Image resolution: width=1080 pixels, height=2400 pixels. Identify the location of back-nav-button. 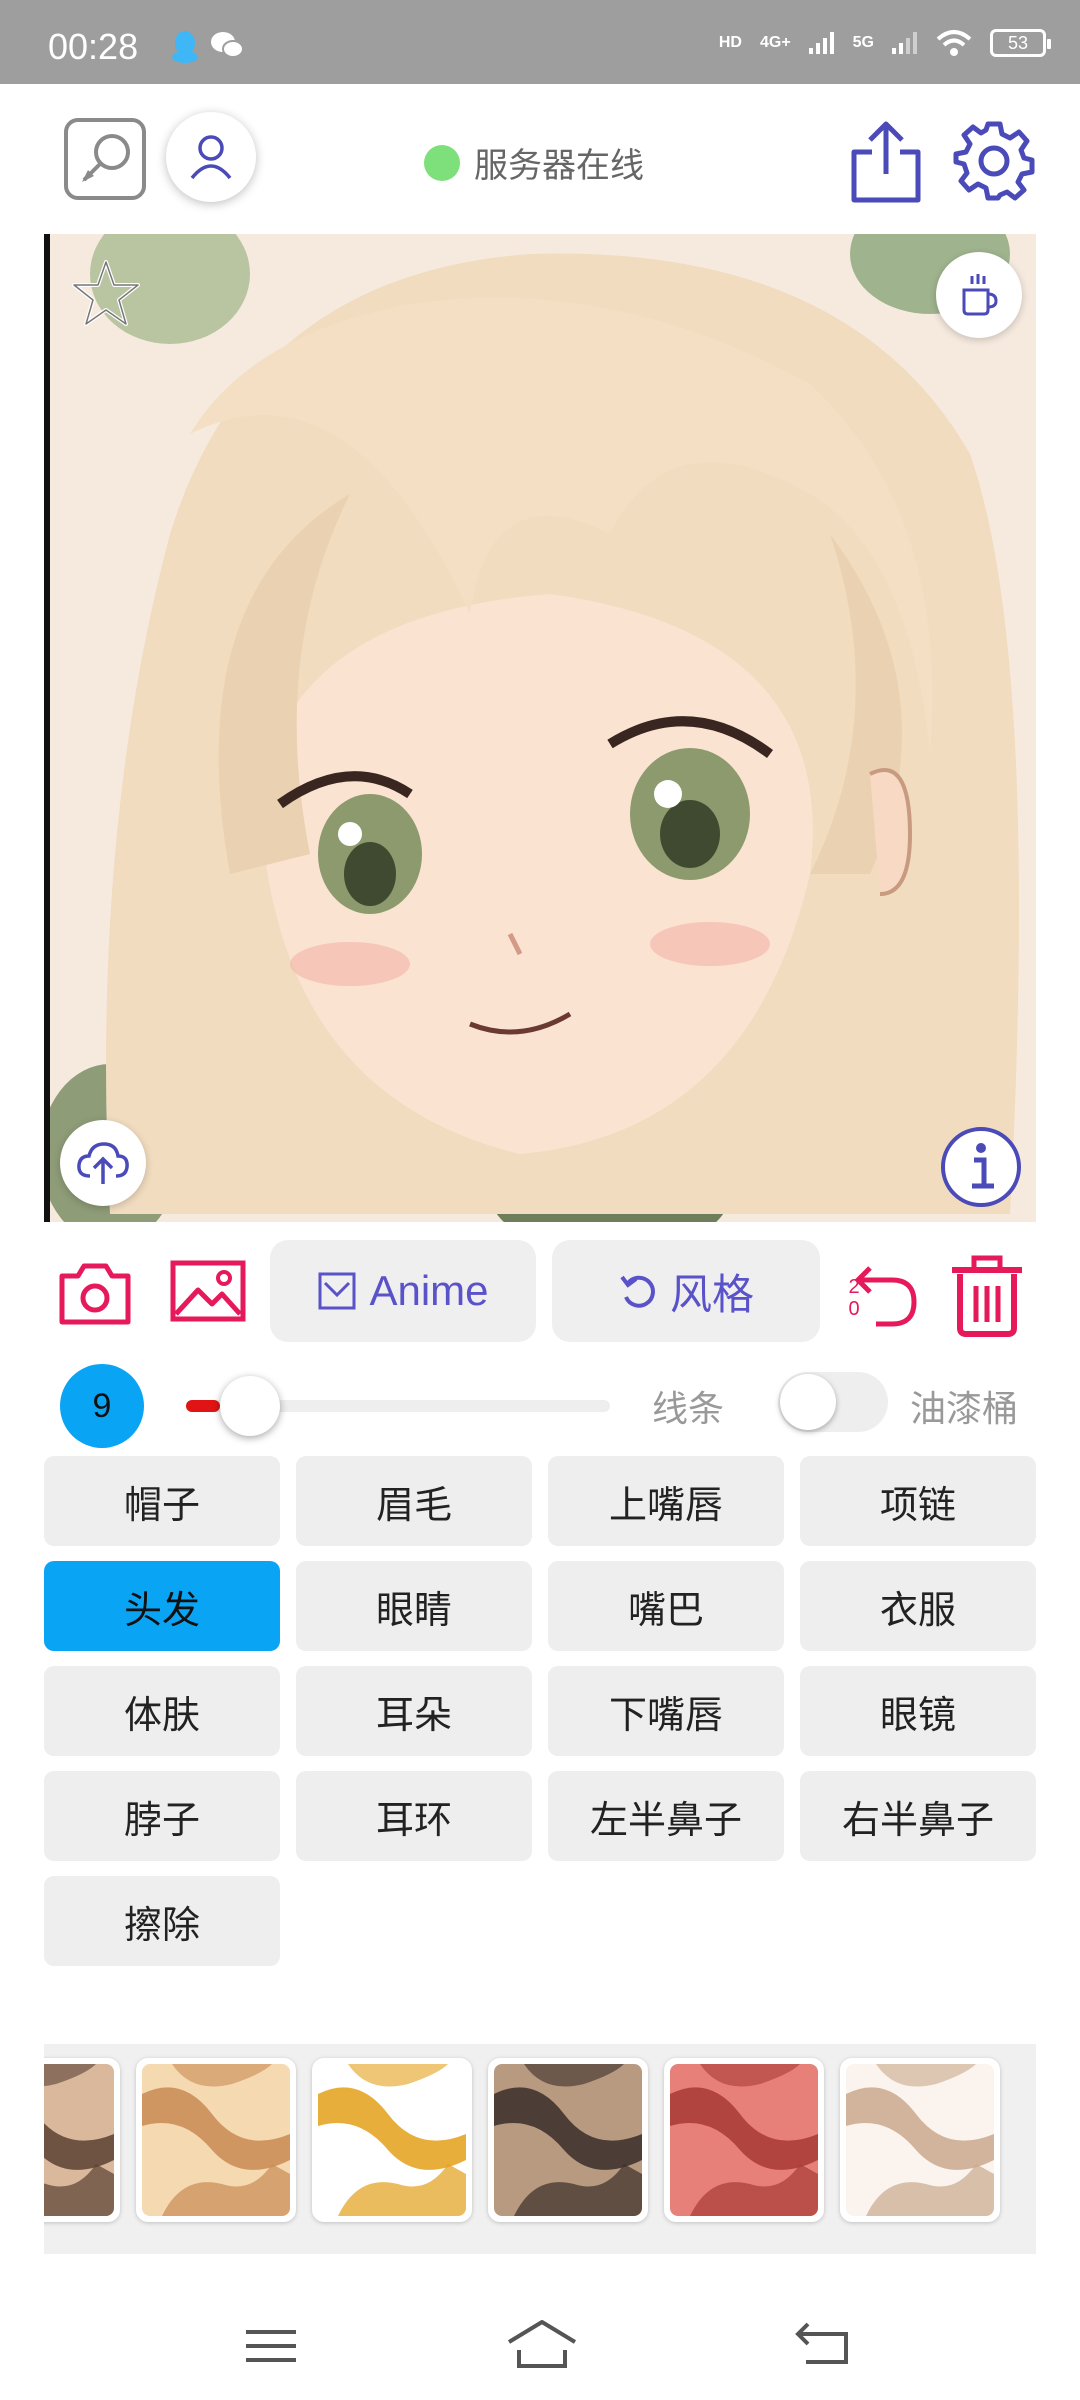
(825, 2346).